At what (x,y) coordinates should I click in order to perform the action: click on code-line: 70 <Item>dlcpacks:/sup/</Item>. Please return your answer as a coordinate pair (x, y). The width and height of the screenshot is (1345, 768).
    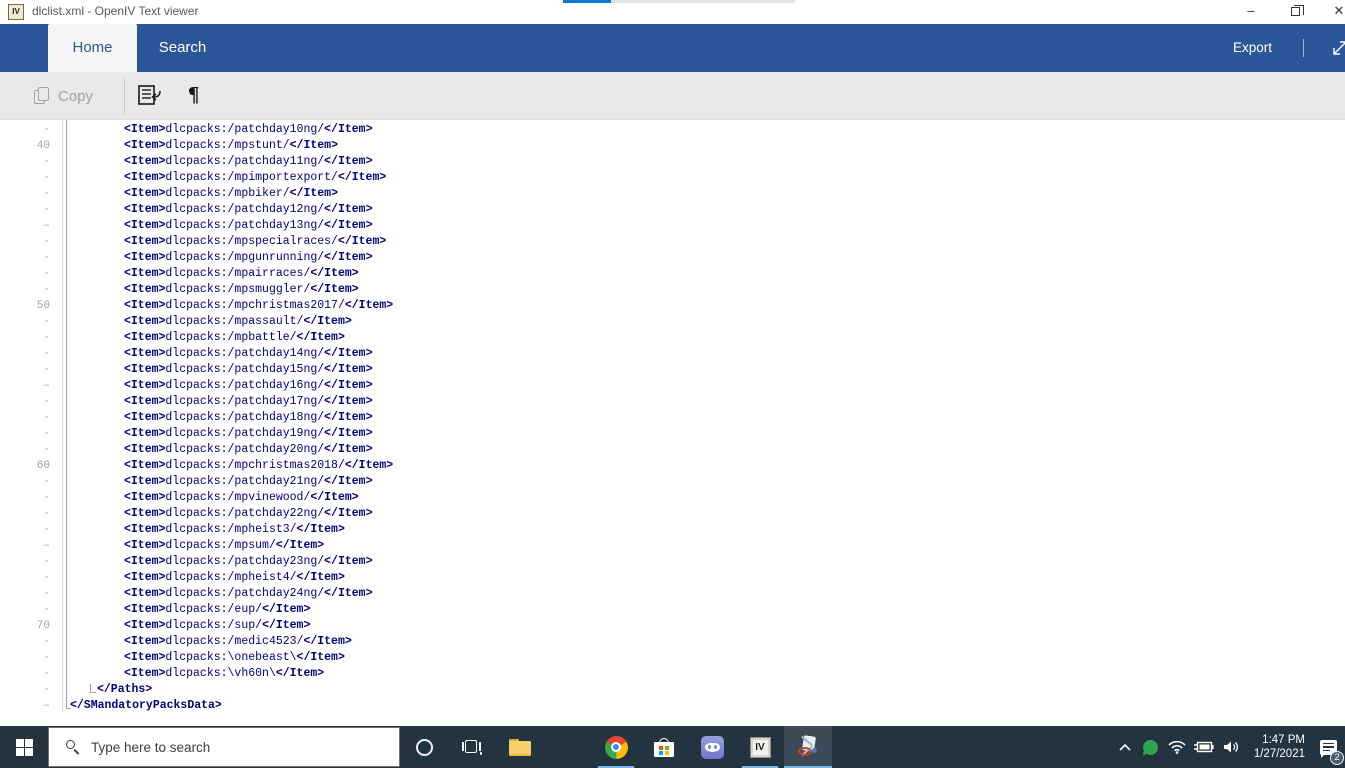
    Looking at the image, I should click on (672, 626).